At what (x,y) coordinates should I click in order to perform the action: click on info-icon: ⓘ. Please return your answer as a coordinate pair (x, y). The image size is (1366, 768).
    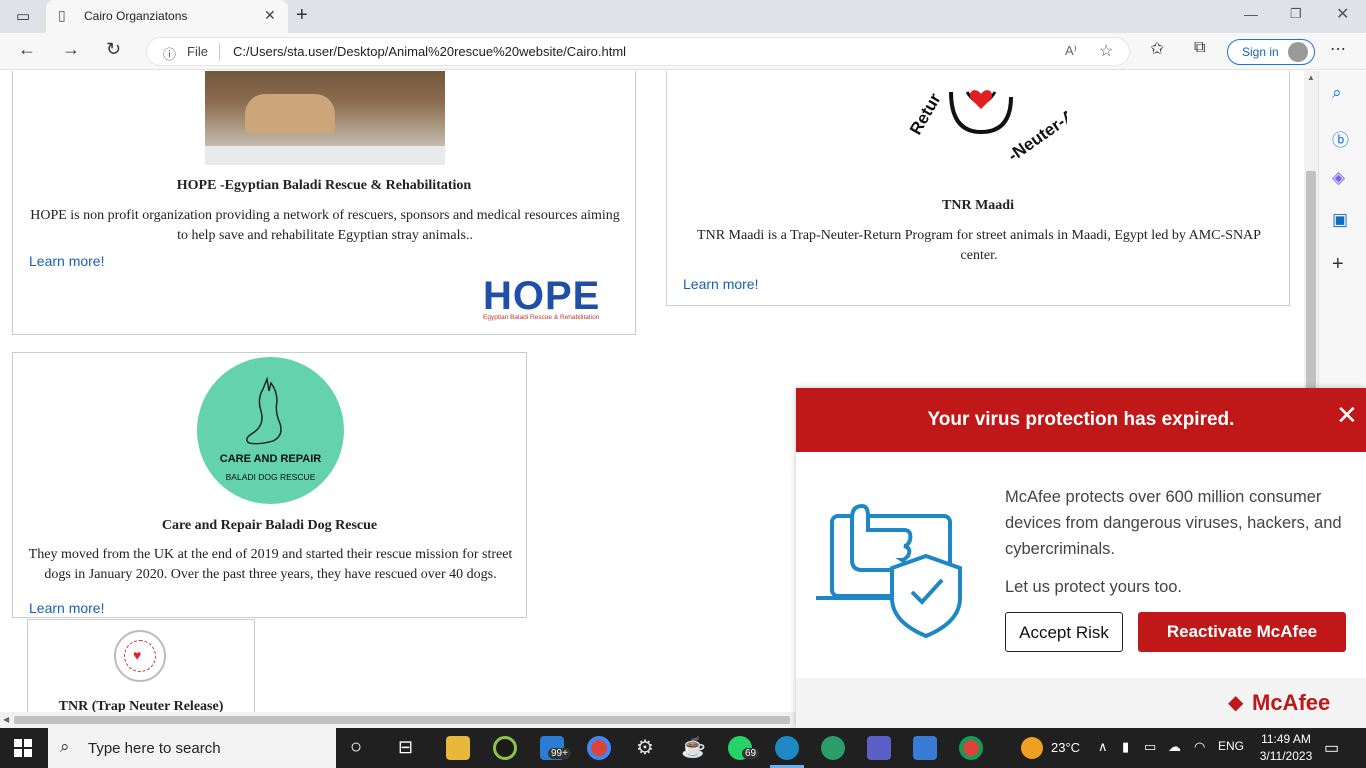
    Looking at the image, I should click on (169, 53).